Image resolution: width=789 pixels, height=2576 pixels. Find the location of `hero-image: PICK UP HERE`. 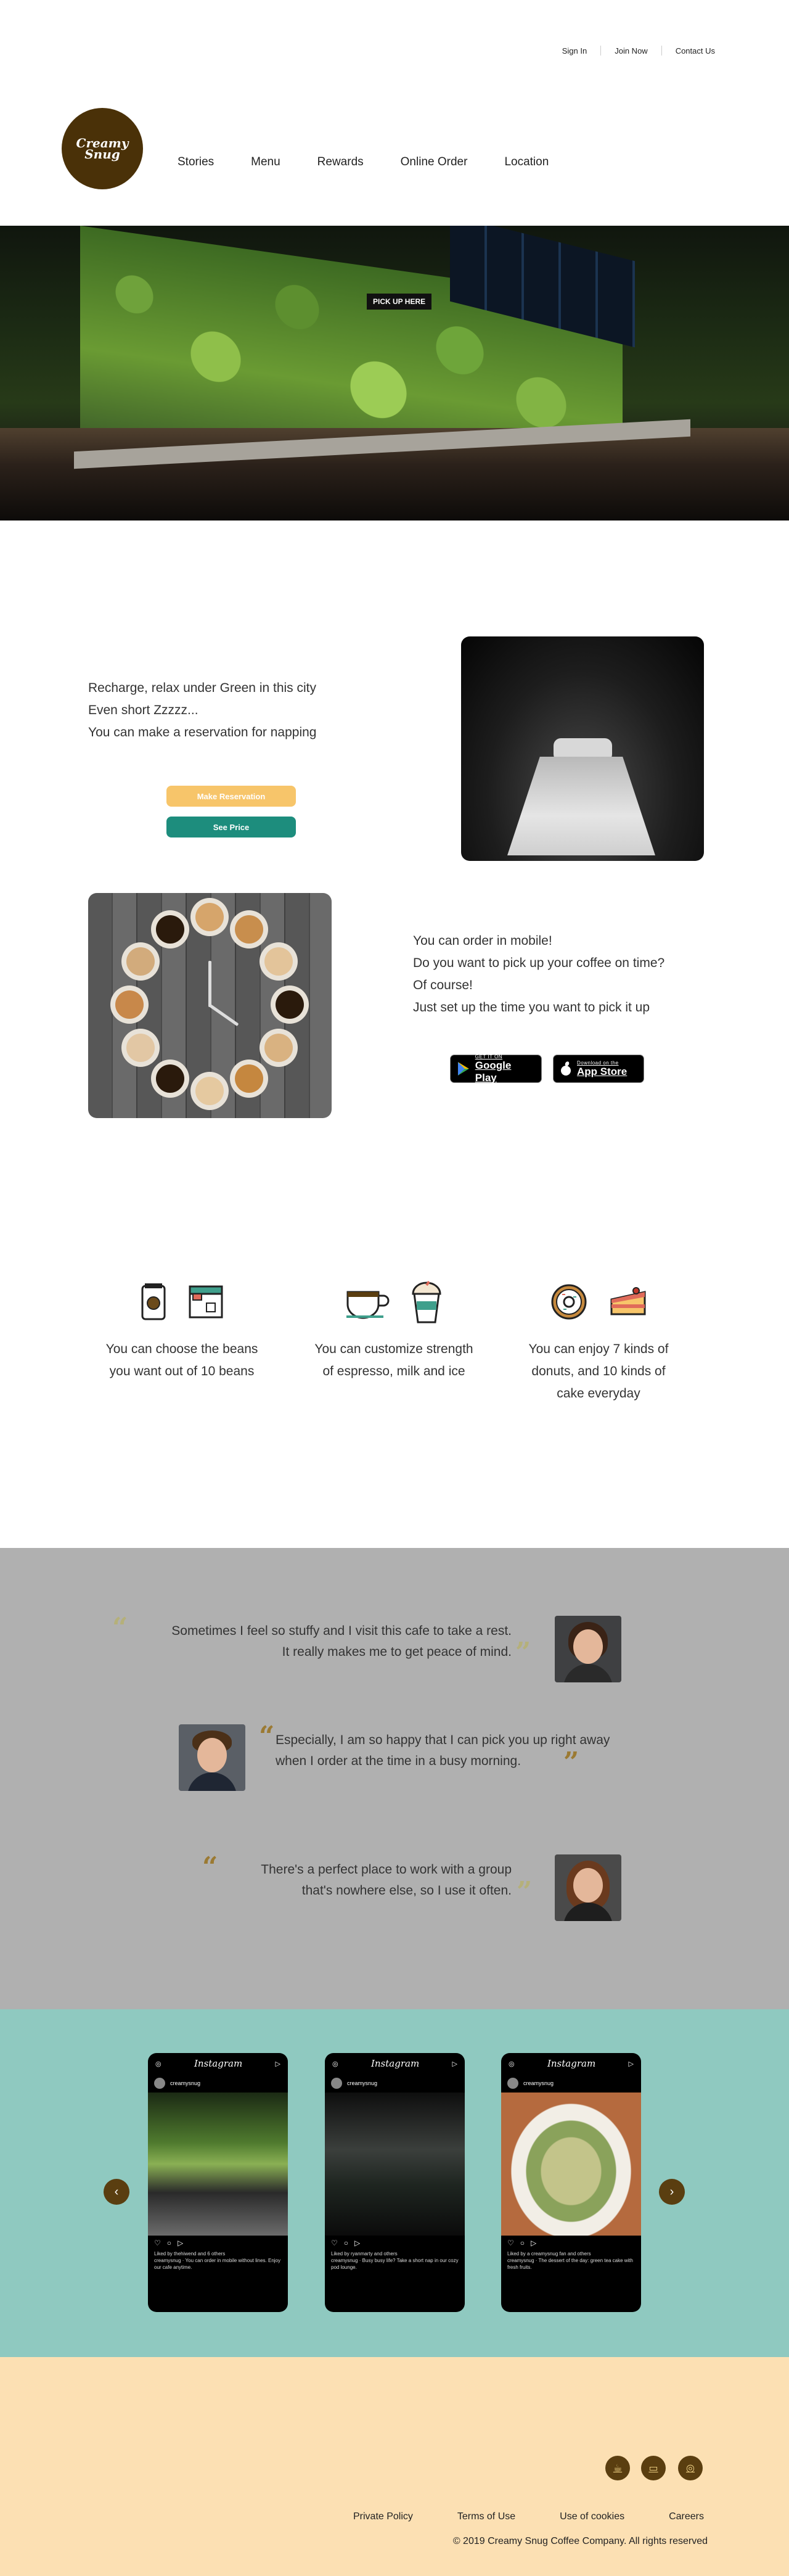

hero-image: PICK UP HERE is located at coordinates (394, 373).